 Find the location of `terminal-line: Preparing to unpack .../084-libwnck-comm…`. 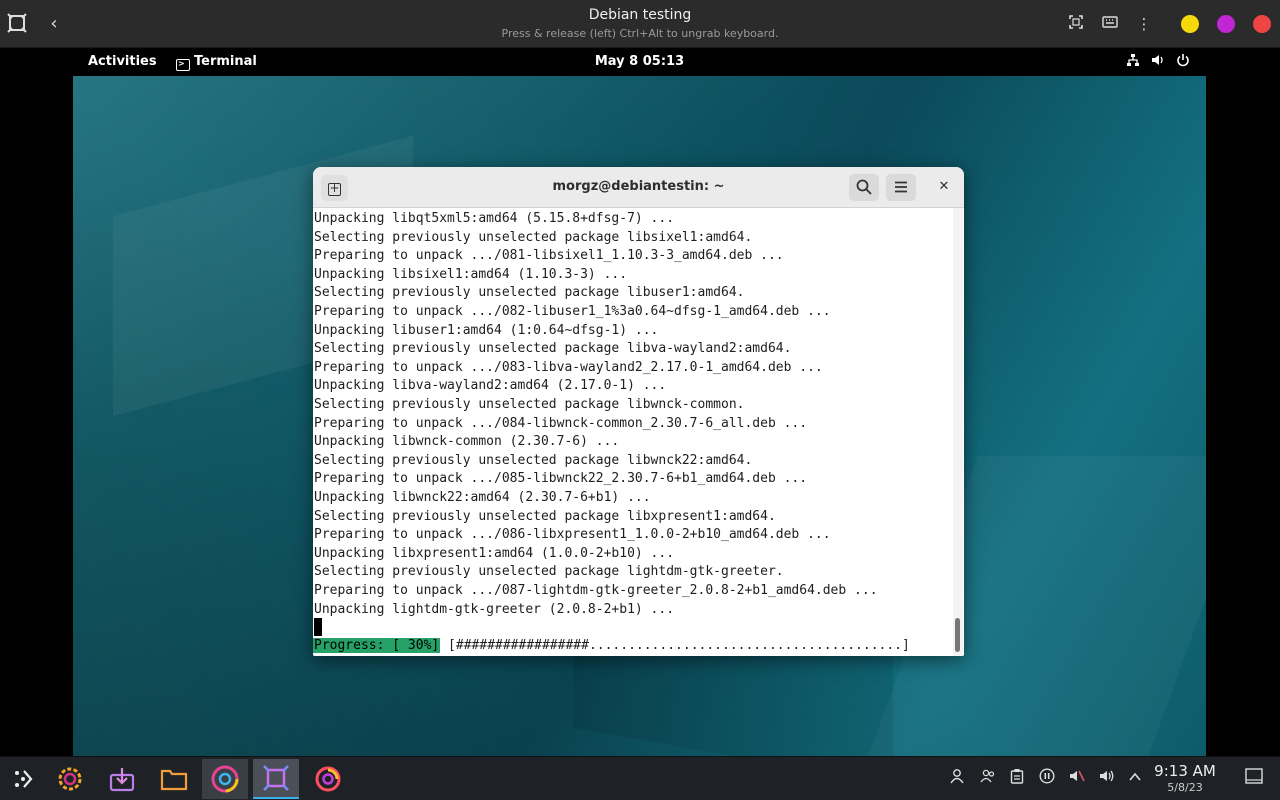

terminal-line: Preparing to unpack .../084-libwnck-comm… is located at coordinates (561, 423).